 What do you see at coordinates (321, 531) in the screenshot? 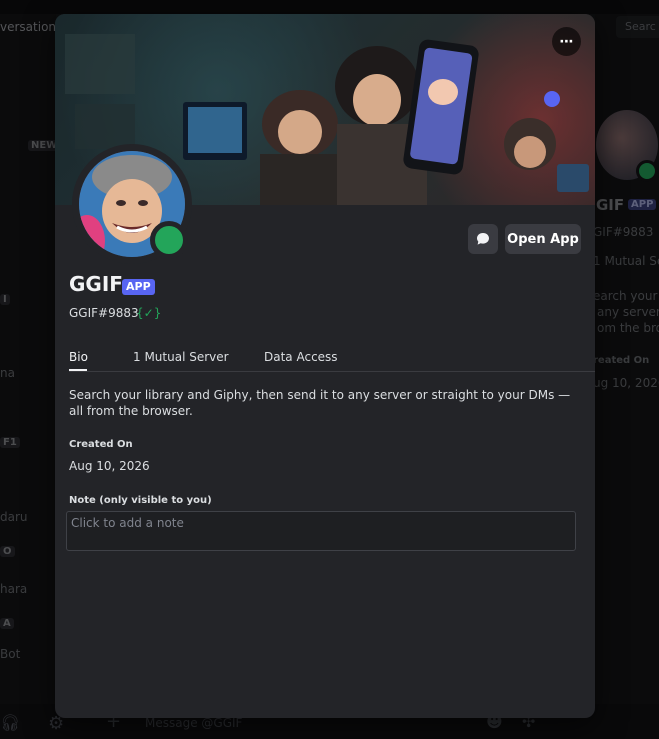
I see `note-input: Click to add a note` at bounding box center [321, 531].